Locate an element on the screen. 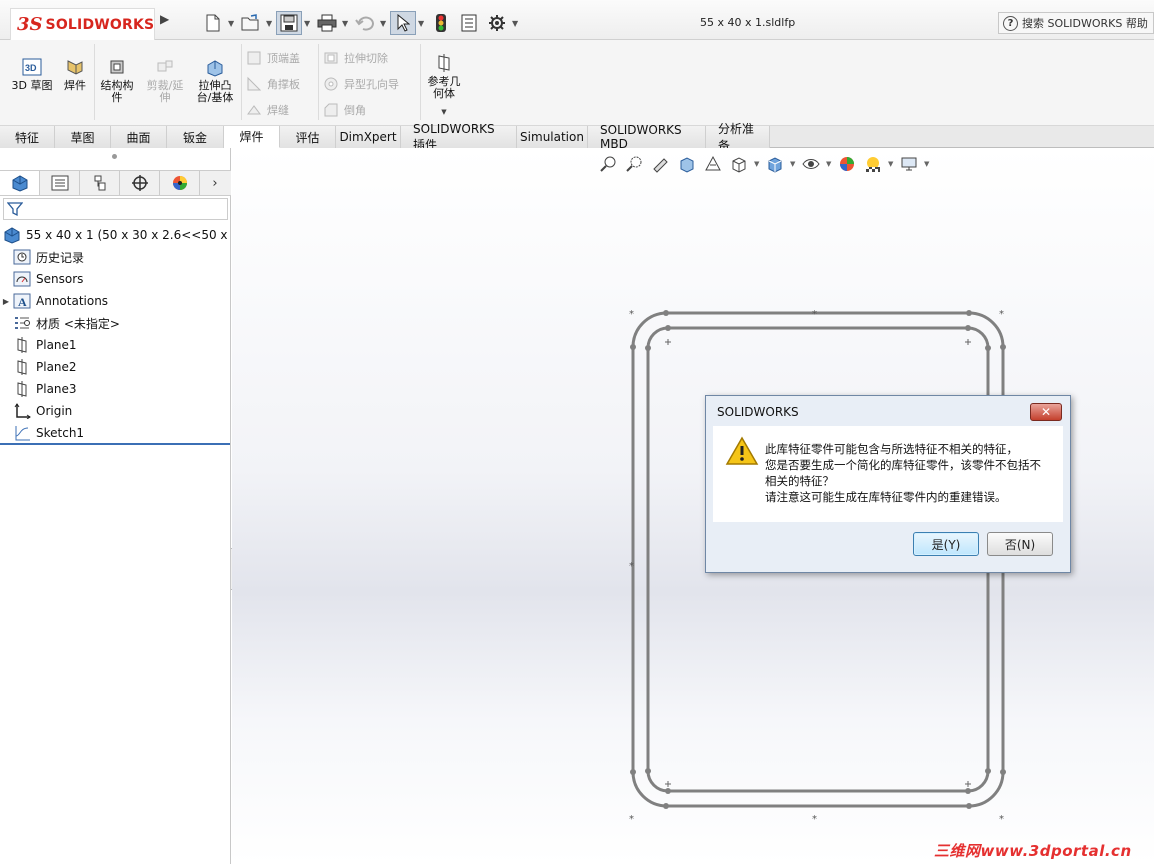  zoom-to-area-button is located at coordinates (635, 164).